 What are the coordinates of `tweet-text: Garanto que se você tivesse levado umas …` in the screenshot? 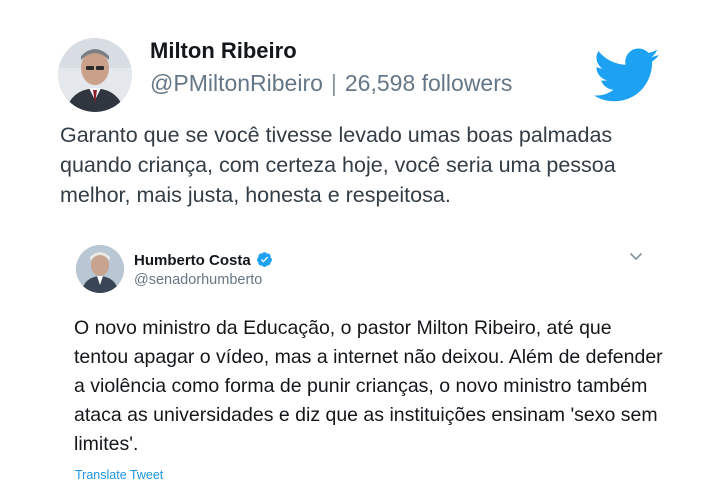 It's located at (338, 165).